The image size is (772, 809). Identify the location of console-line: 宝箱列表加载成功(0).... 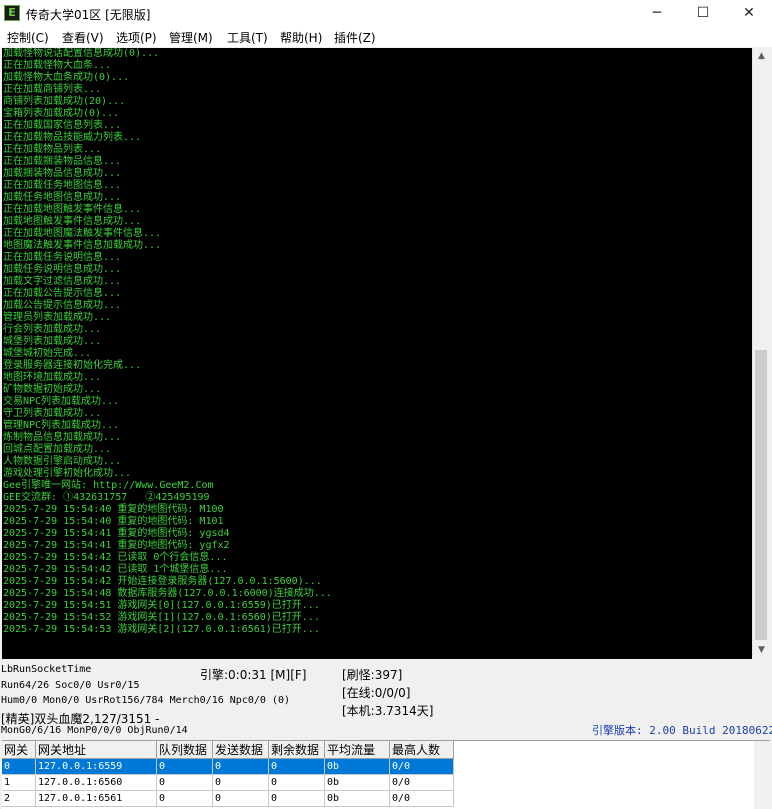
(61, 113).